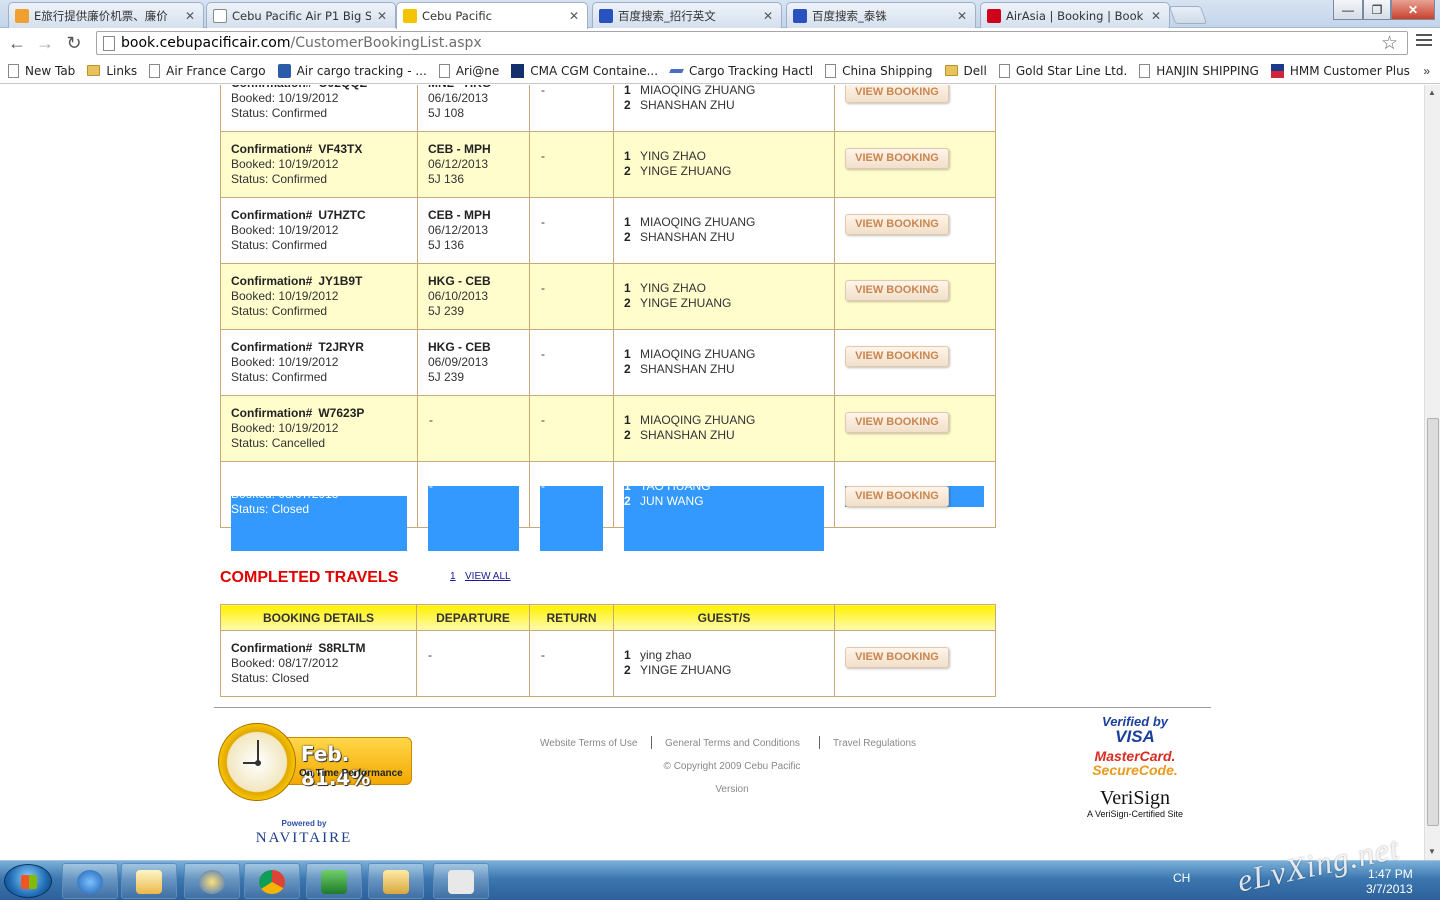 The image size is (1440, 900). Describe the element at coordinates (492, 15) in the screenshot. I see `browser-tab: Cebu Pacific ✕` at that location.